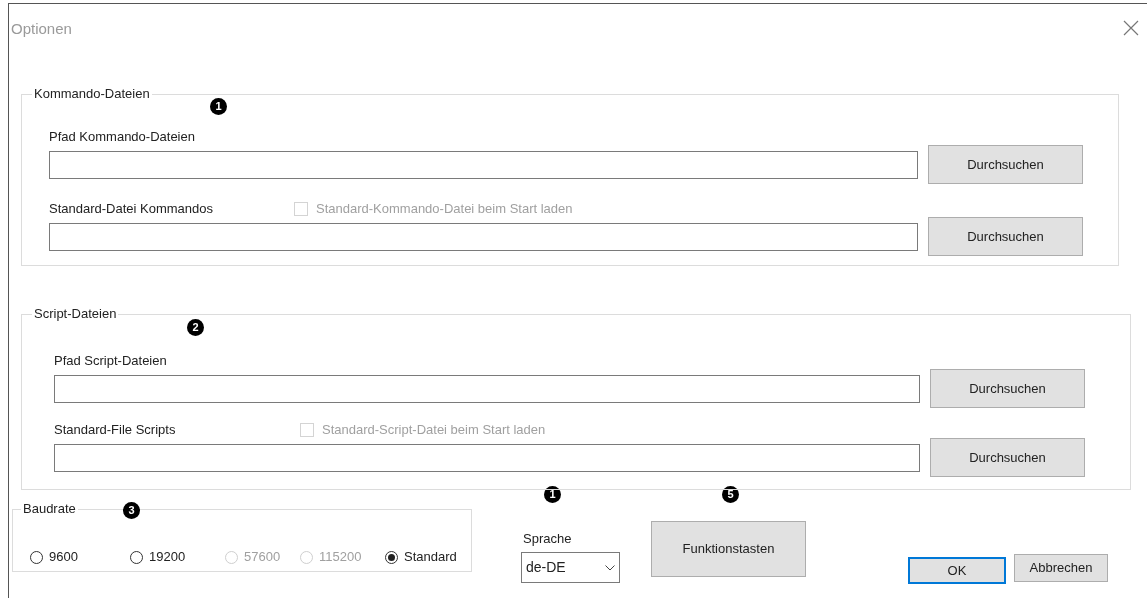 The height and width of the screenshot is (598, 1147). I want to click on group-legend: Script-Dateien, so click(75, 314).